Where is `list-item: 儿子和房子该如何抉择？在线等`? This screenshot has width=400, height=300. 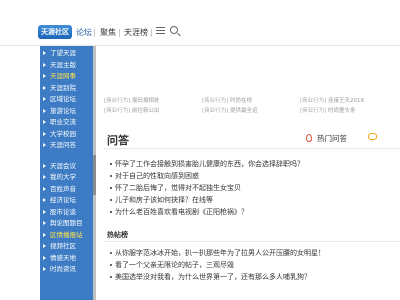 list-item: 儿子和房子该如何抉择？在线等 is located at coordinates (252, 200).